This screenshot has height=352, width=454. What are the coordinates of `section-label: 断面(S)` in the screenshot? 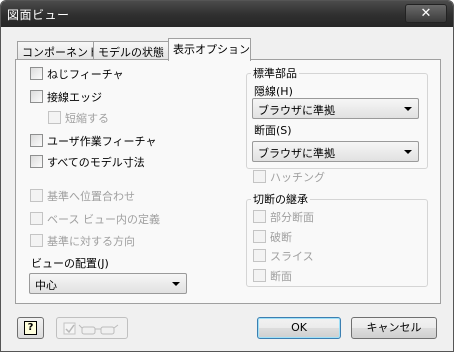 It's located at (273, 130).